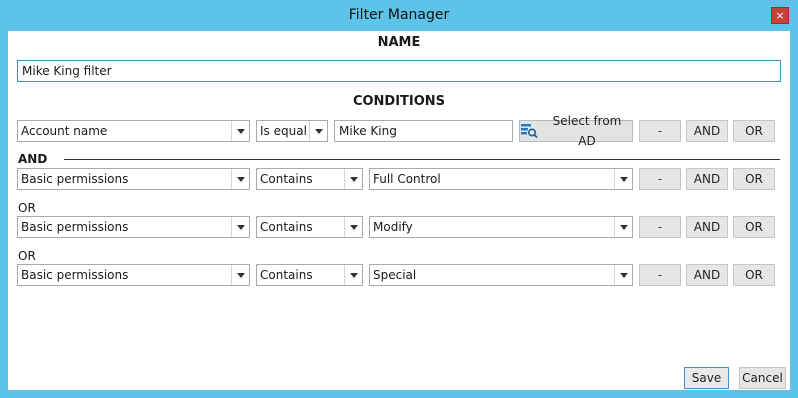 The image size is (798, 398). I want to click on and-divider, so click(422, 159).